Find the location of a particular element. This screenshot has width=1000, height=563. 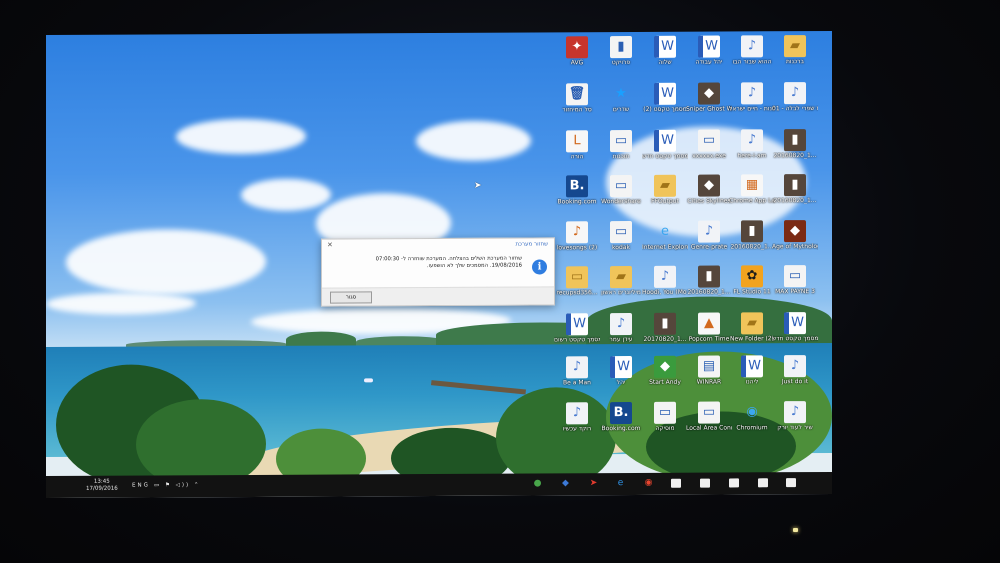

desktop-icon: ♪ Genre-prate is located at coordinates (709, 241).